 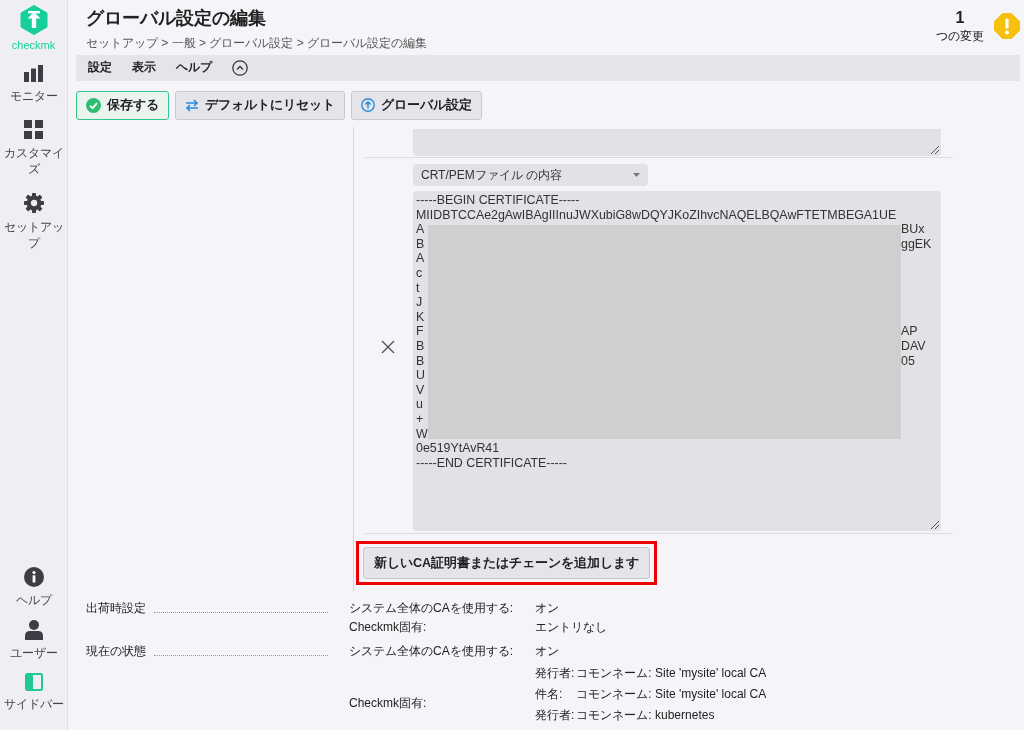 I want to click on sidebar-item: カスタマイズ, so click(x=33, y=148).